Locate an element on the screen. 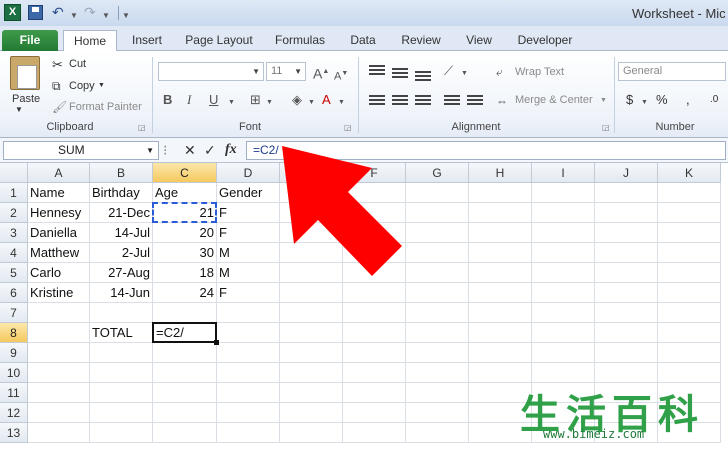 The height and width of the screenshot is (451, 728). watermark-url: www.bimeiz.com is located at coordinates (594, 434).